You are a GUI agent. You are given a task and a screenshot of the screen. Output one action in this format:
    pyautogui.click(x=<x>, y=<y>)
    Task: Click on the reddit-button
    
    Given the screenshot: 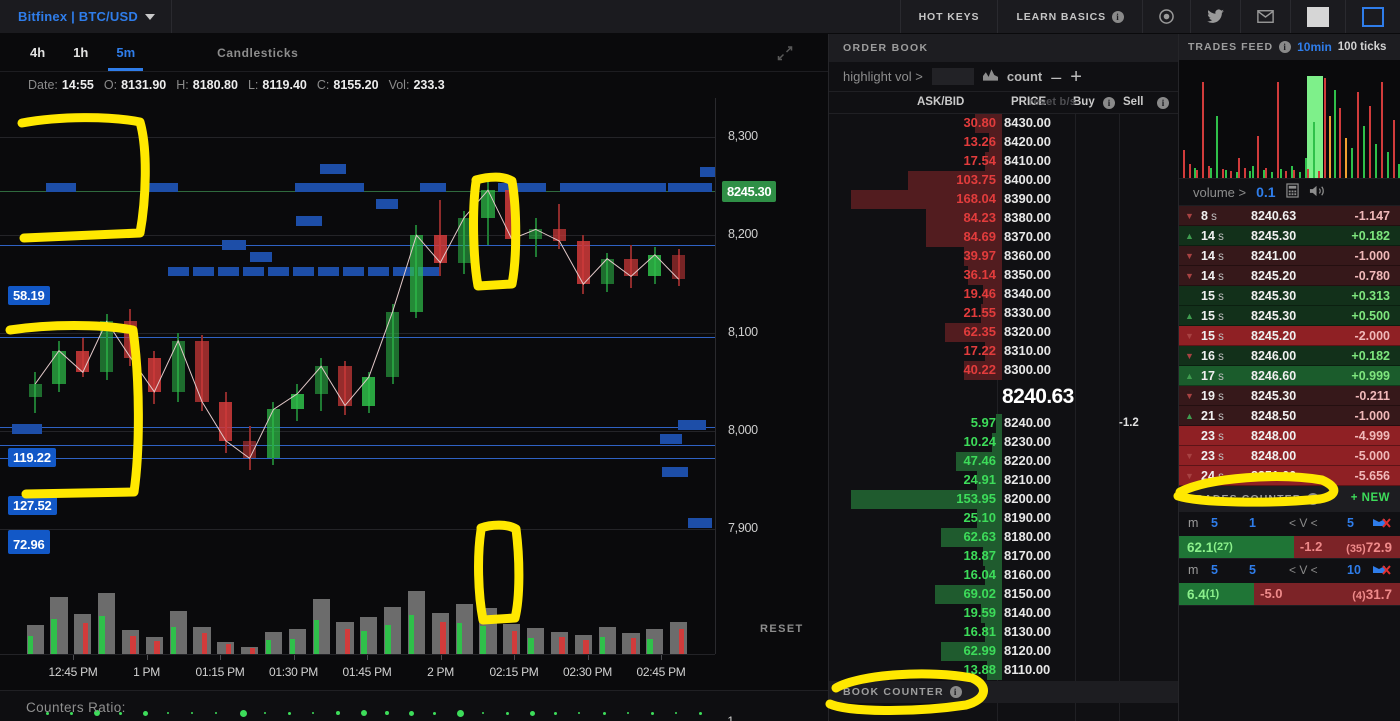 What is the action you would take?
    pyautogui.click(x=1166, y=16)
    